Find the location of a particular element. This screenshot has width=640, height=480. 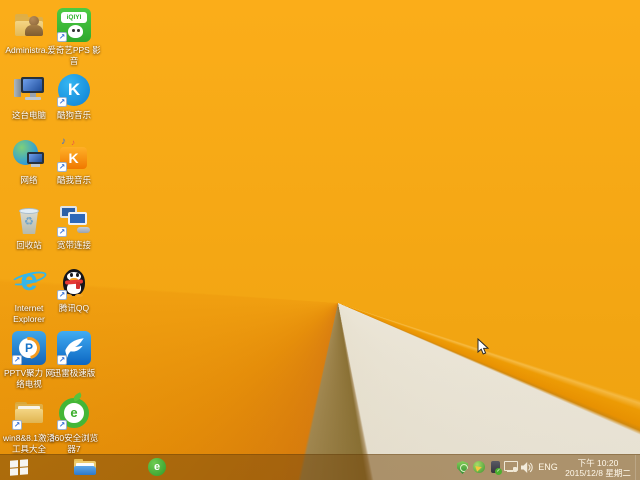

360-browser-icon: e ↗ is located at coordinates (74, 411).